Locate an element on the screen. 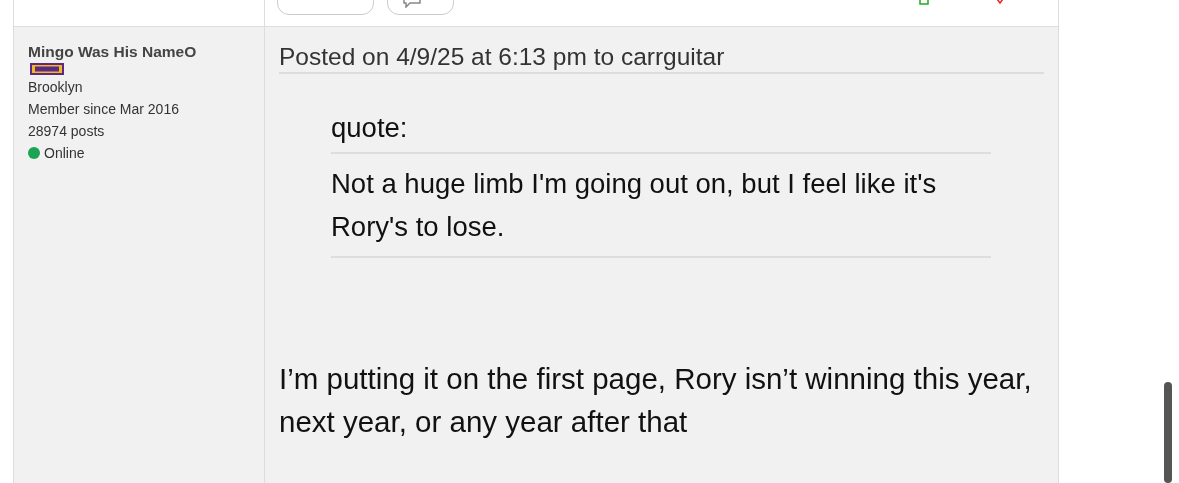 The width and height of the screenshot is (1179, 483). quote-label: quote: is located at coordinates (370, 128).